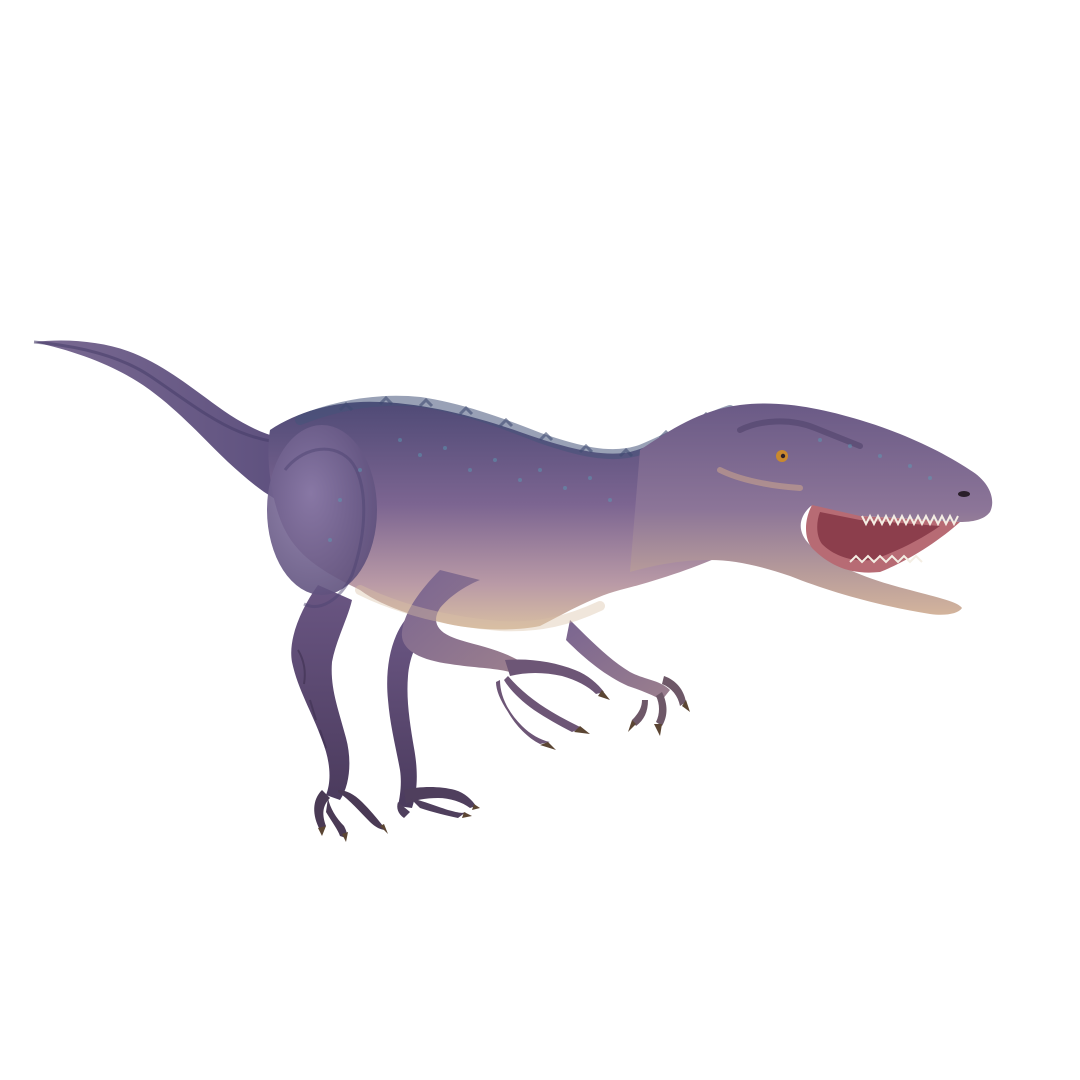 The width and height of the screenshot is (1080, 1080). Describe the element at coordinates (811, 509) in the screenshot. I see `head` at that location.